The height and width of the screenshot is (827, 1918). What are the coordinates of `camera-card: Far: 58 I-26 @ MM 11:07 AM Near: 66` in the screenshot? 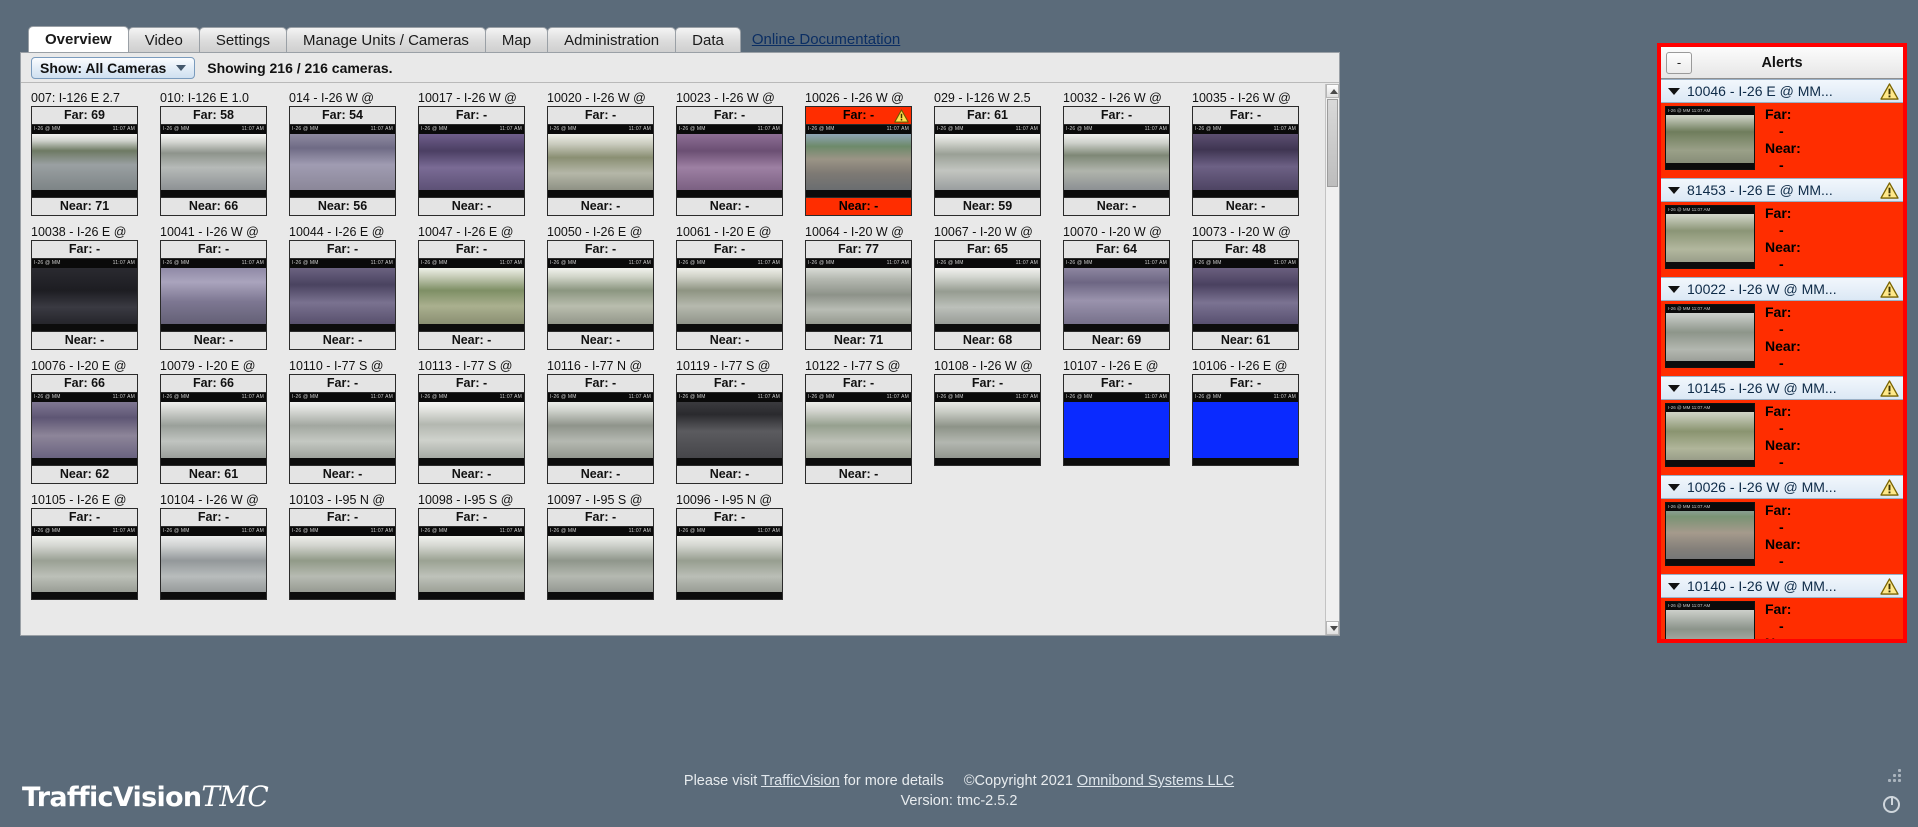 It's located at (213, 161).